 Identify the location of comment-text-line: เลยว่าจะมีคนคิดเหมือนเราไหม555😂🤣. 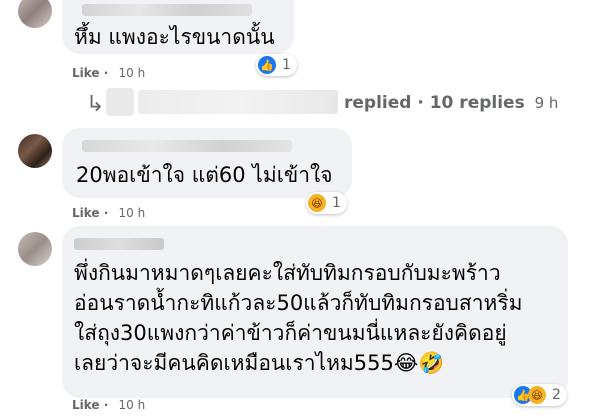
(259, 363).